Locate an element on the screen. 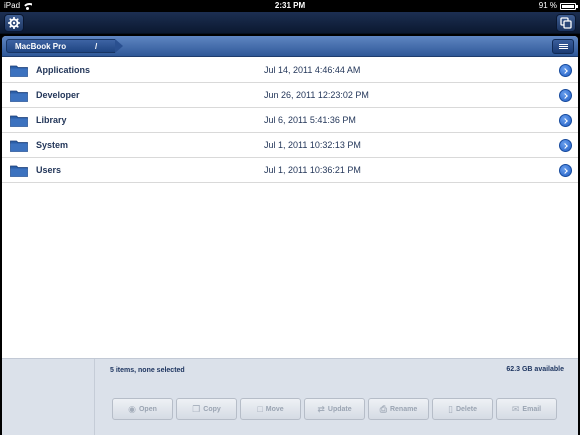 This screenshot has width=580, height=435. open-button: ◉ Open is located at coordinates (142, 409).